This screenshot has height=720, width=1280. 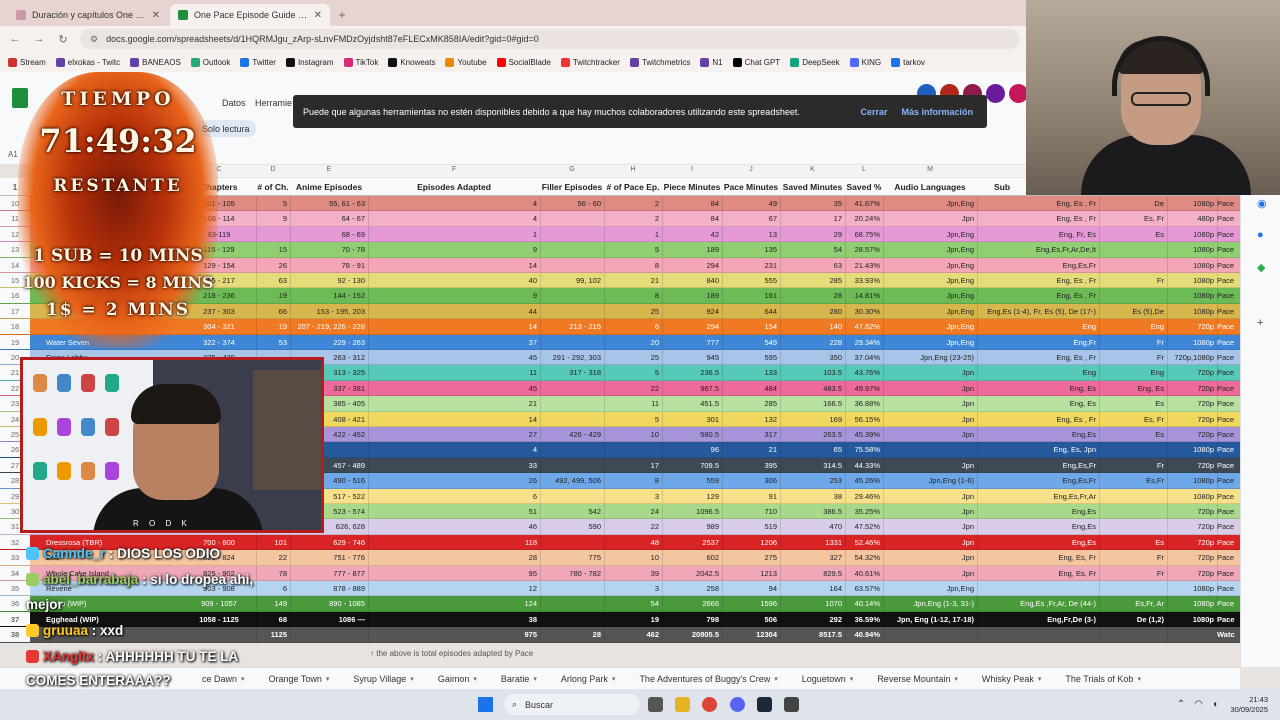 I want to click on cell-fill: 775, so click(x=572, y=557).